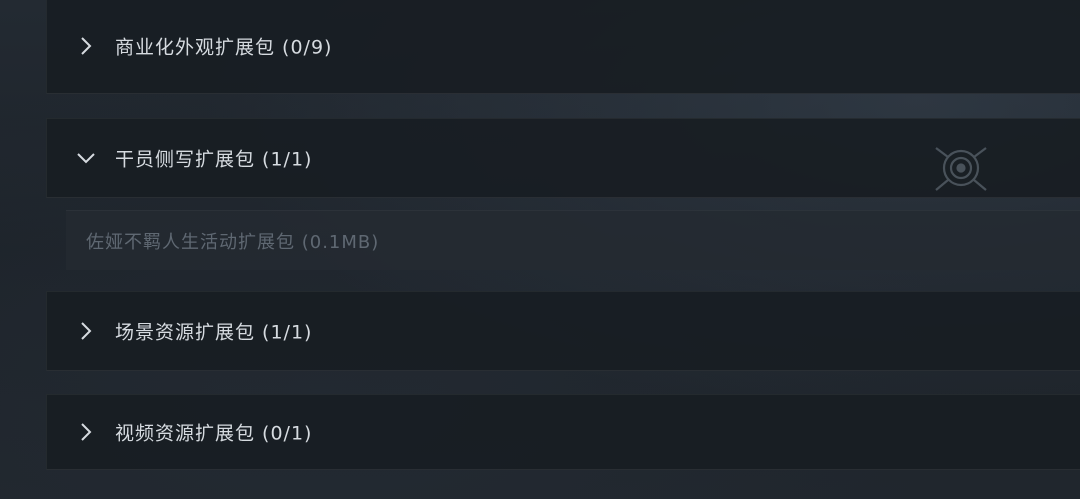  Describe the element at coordinates (214, 433) in the screenshot. I see `group-label: 视频资源扩展包 (0/1)` at that location.